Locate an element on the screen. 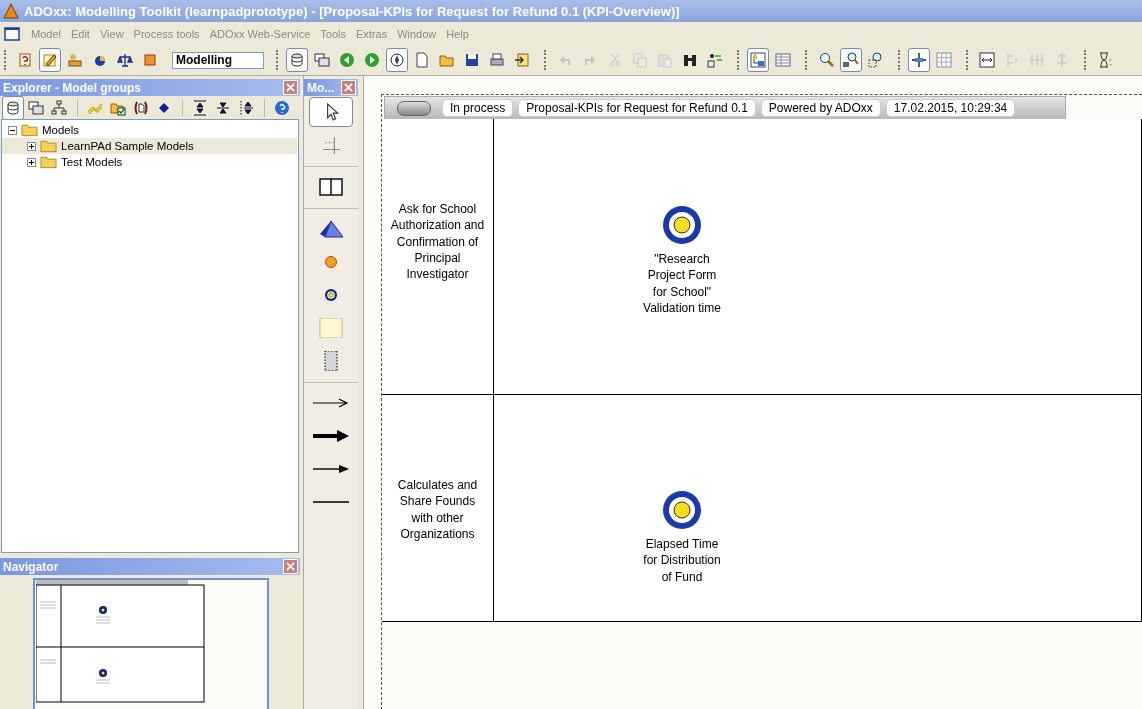 The image size is (1142, 709). compass-icon is located at coordinates (397, 60).